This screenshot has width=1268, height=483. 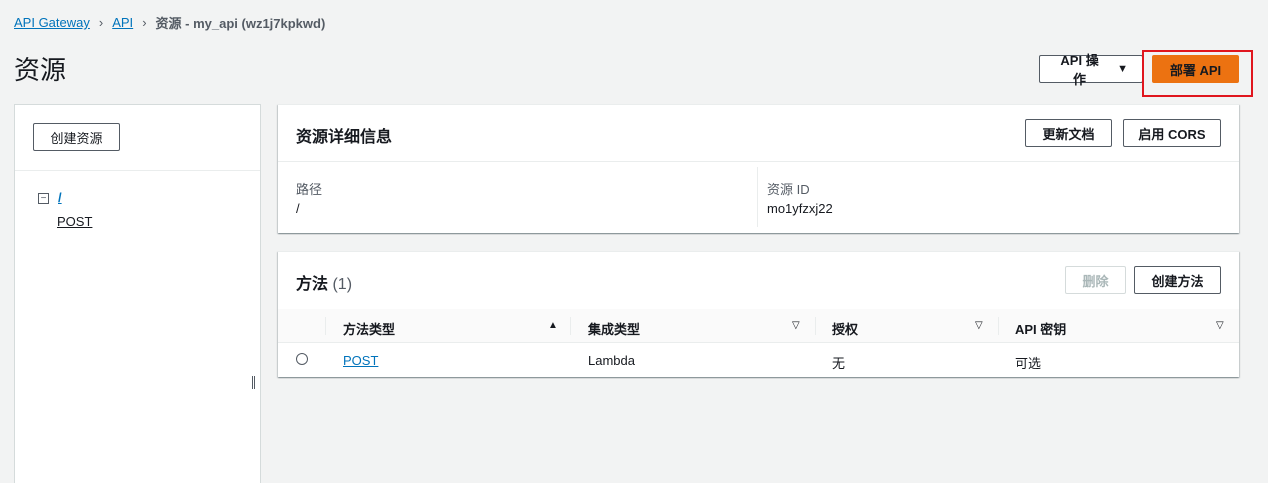 What do you see at coordinates (52, 22) in the screenshot?
I see `breadcrumb-api-gateway: API Gateway` at bounding box center [52, 22].